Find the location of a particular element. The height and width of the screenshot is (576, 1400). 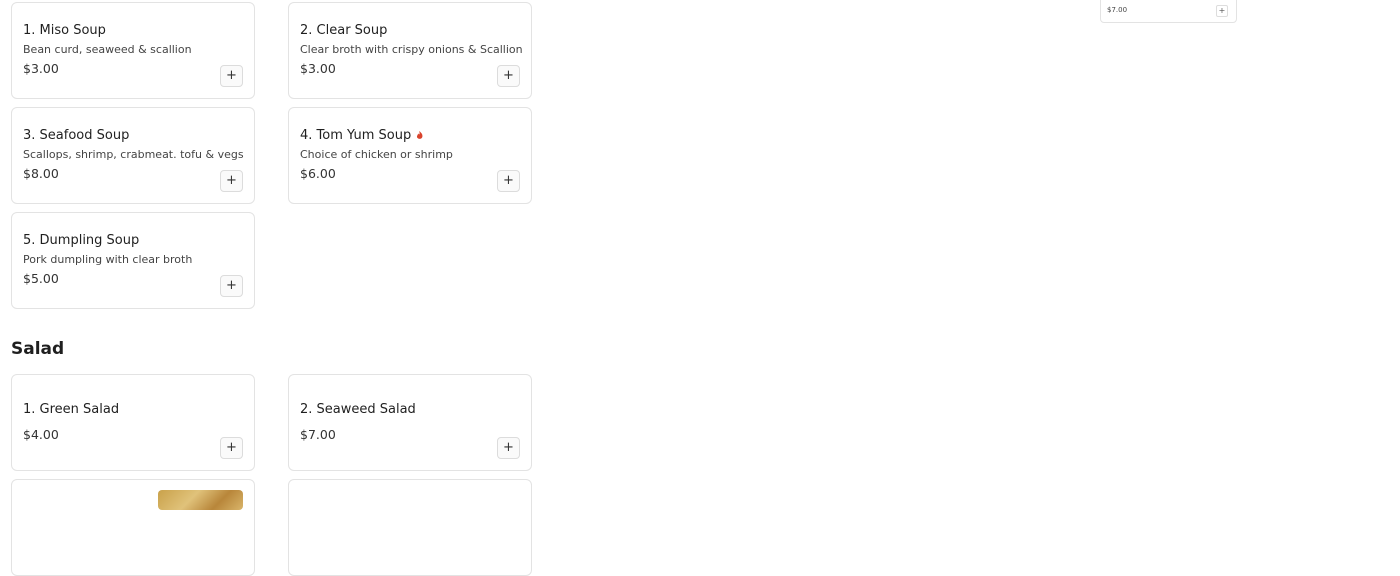

item-name: 4. Tom Yum Soup is located at coordinates (356, 135).